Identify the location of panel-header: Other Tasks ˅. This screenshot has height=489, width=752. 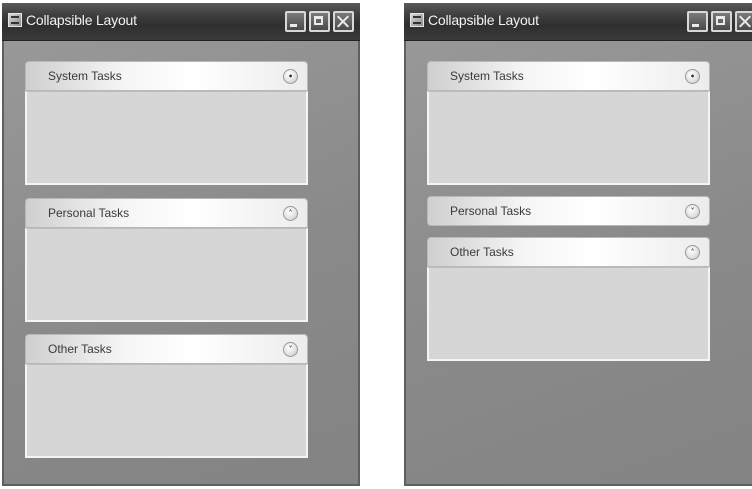
(166, 349).